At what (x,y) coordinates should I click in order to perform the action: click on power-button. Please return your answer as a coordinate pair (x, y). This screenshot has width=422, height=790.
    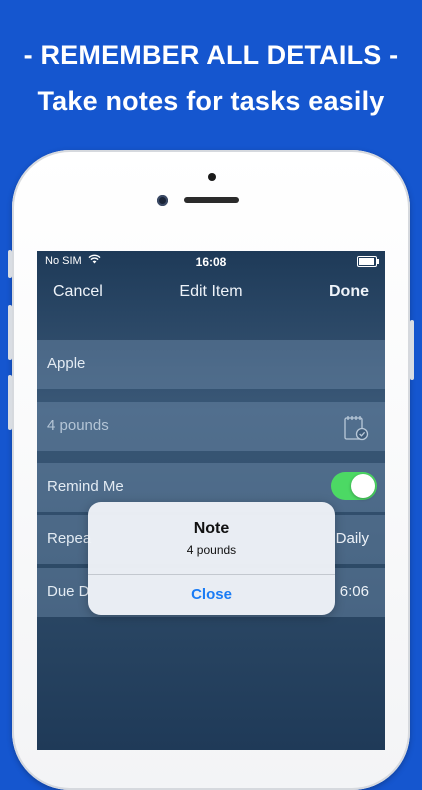
    Looking at the image, I should click on (412, 350).